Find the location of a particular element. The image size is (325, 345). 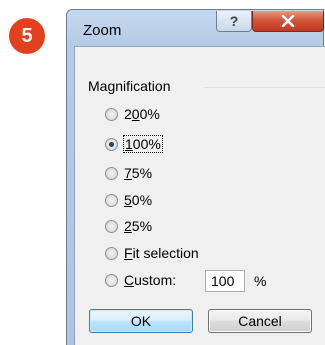

zoom-option-fit-selection: Fit selection is located at coordinates (152, 253).